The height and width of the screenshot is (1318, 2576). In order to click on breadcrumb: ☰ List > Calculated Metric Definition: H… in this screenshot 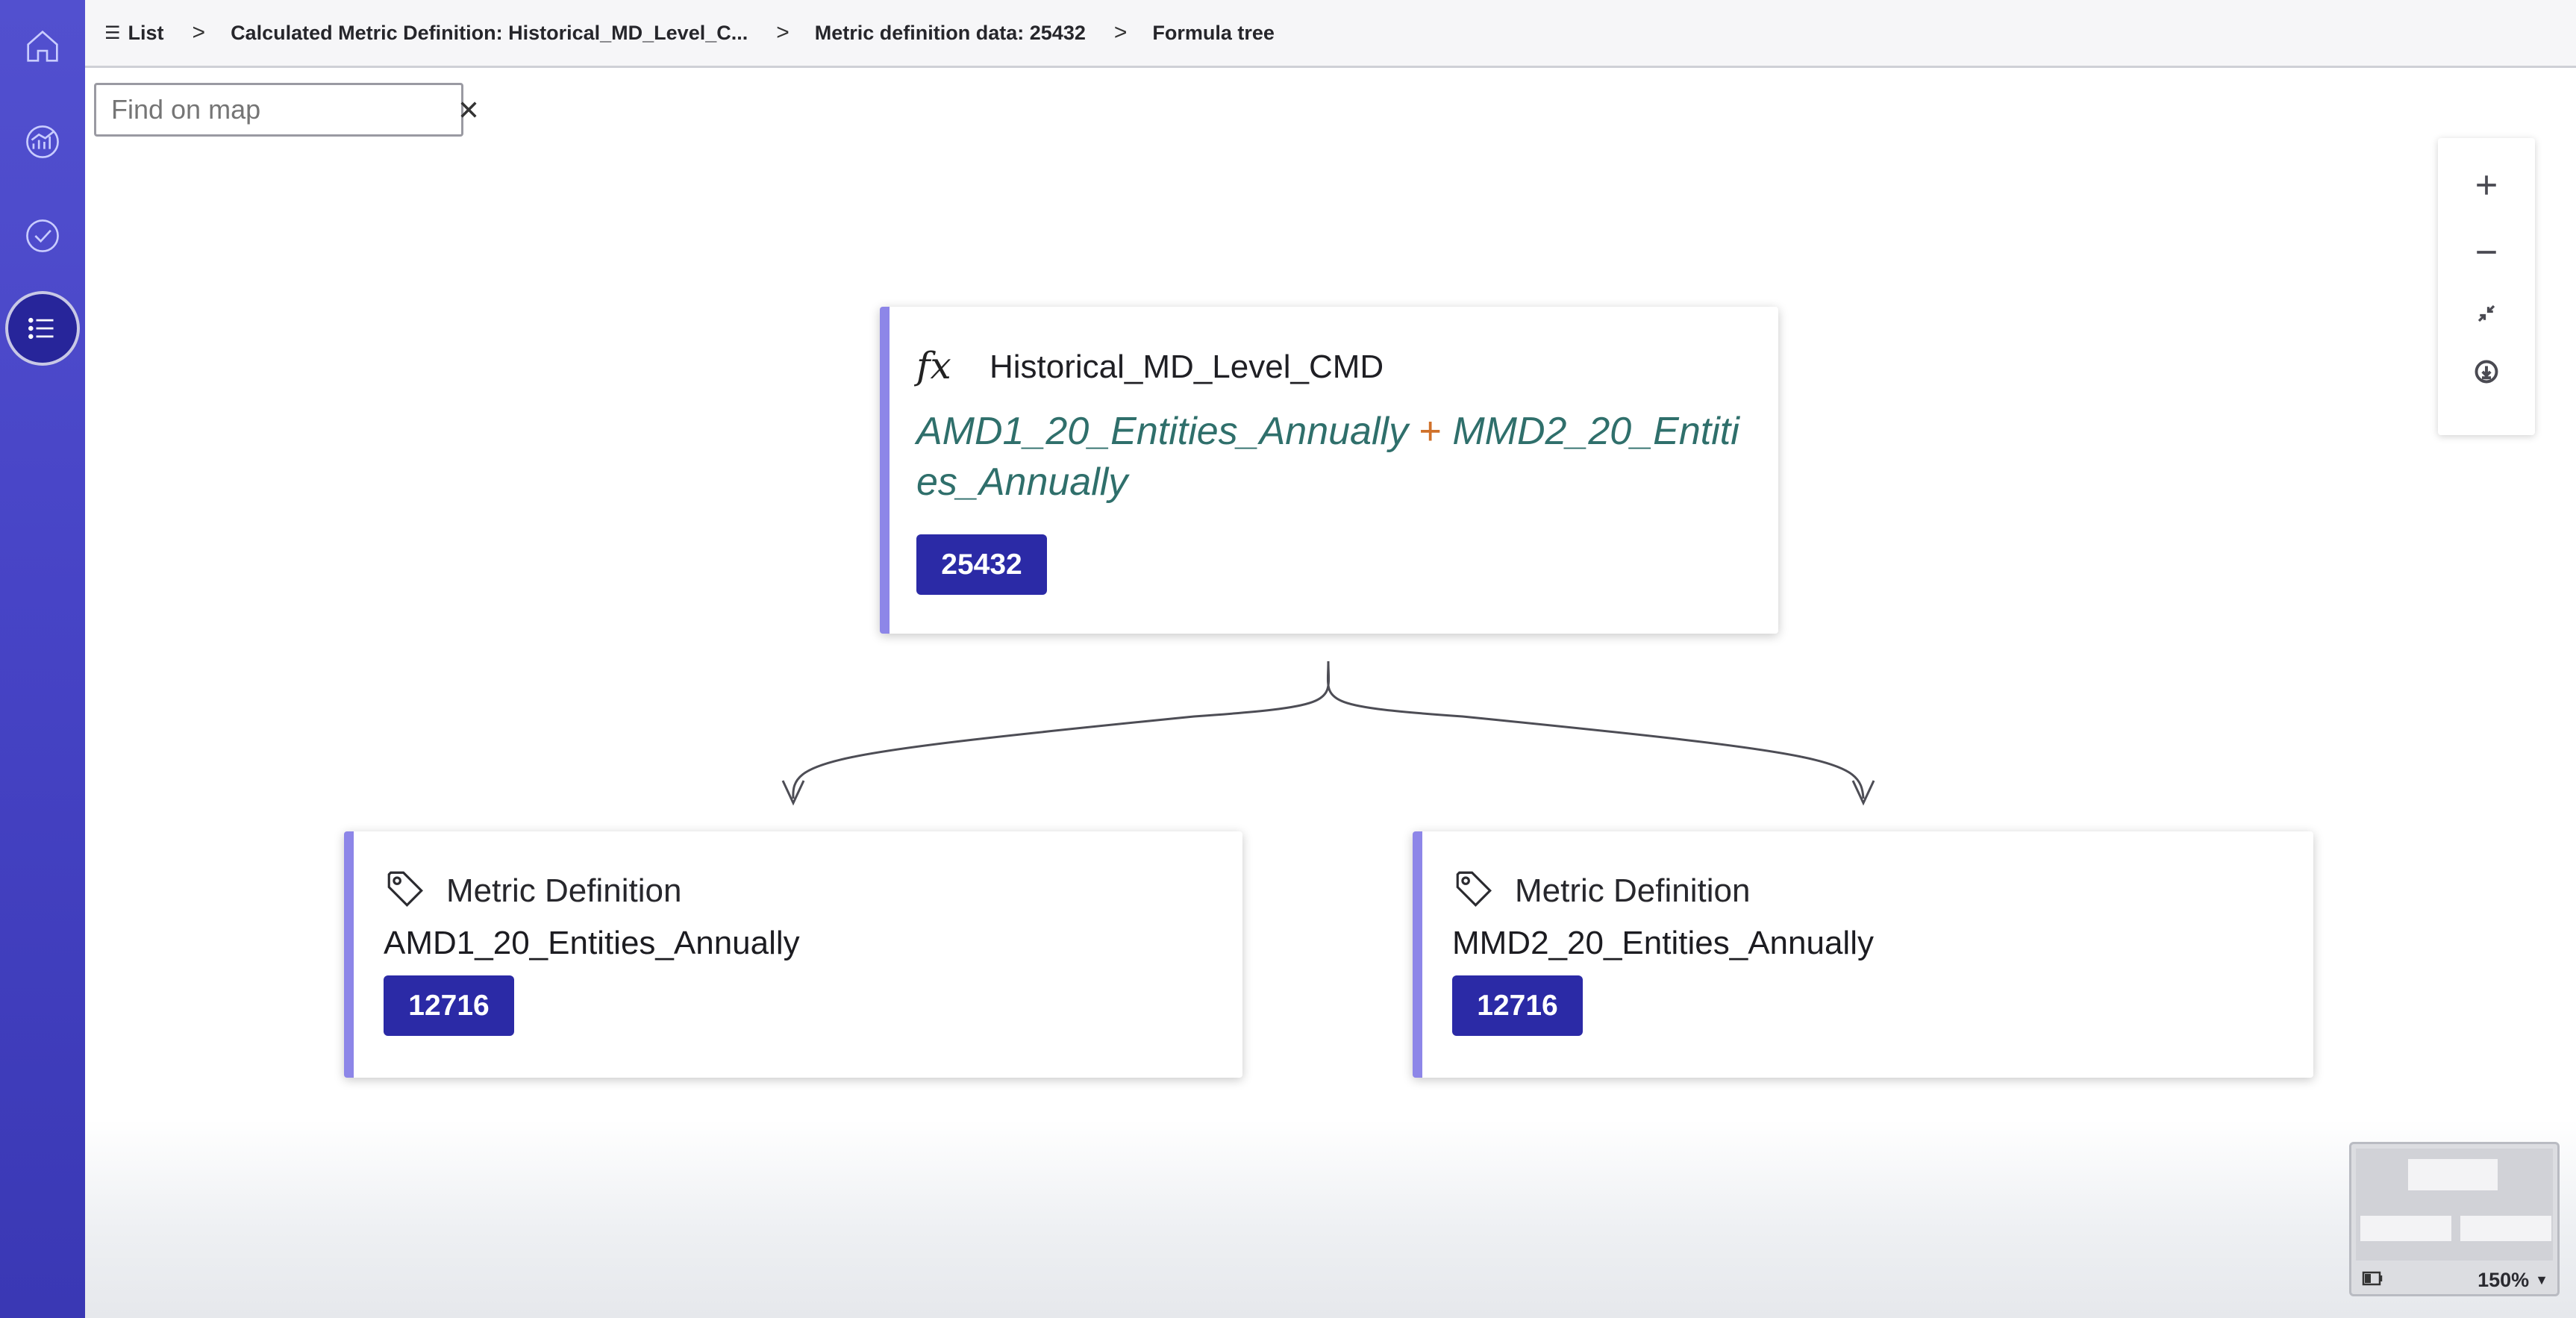, I will do `click(1330, 34)`.